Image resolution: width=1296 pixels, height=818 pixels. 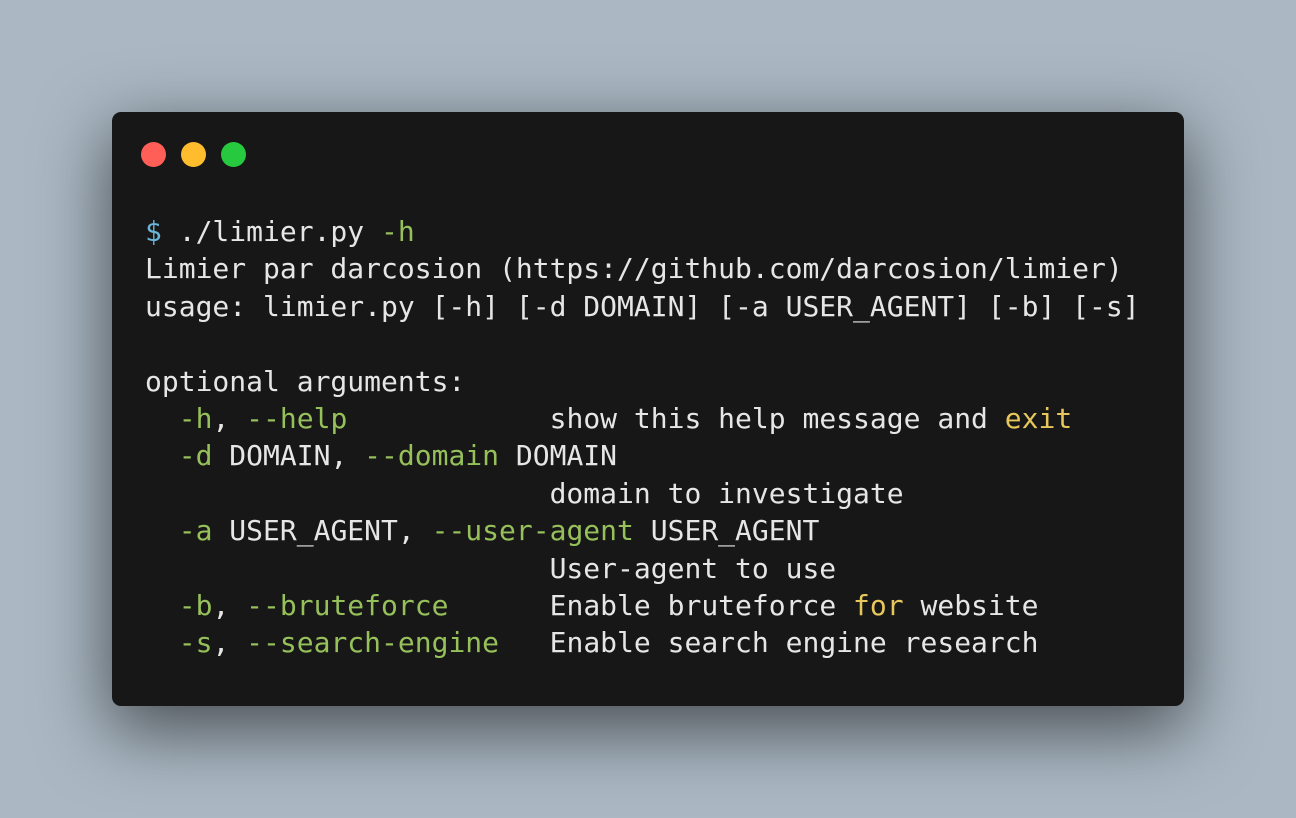 I want to click on arg-user-agent-desc: User-agent to use, so click(x=693, y=568).